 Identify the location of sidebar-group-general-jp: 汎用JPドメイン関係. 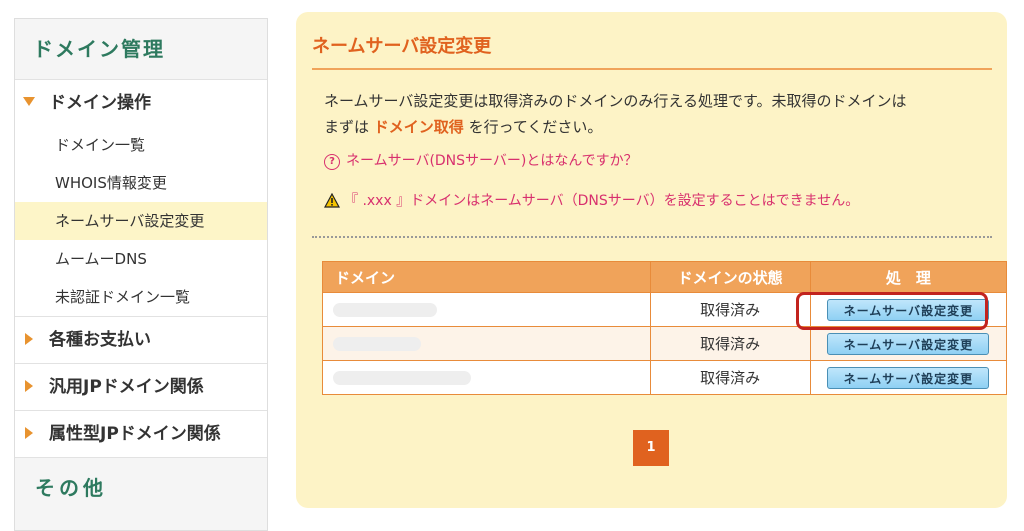
(141, 386).